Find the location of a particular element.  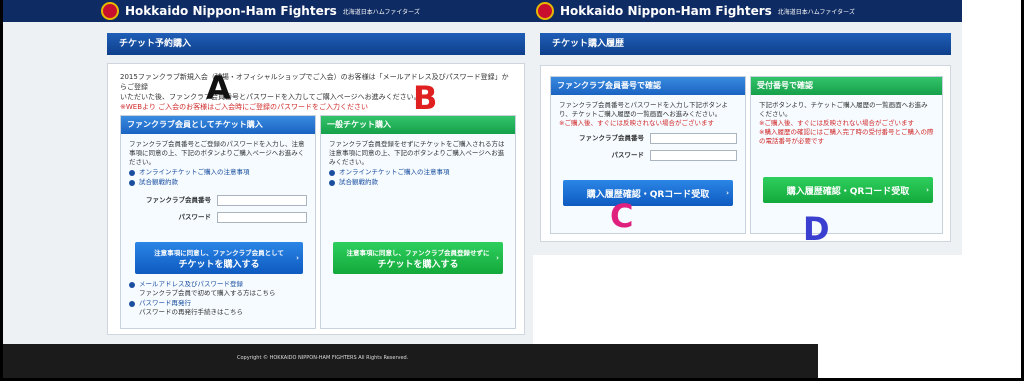

receipt-history-header: 受付番号で確認 is located at coordinates (846, 86).